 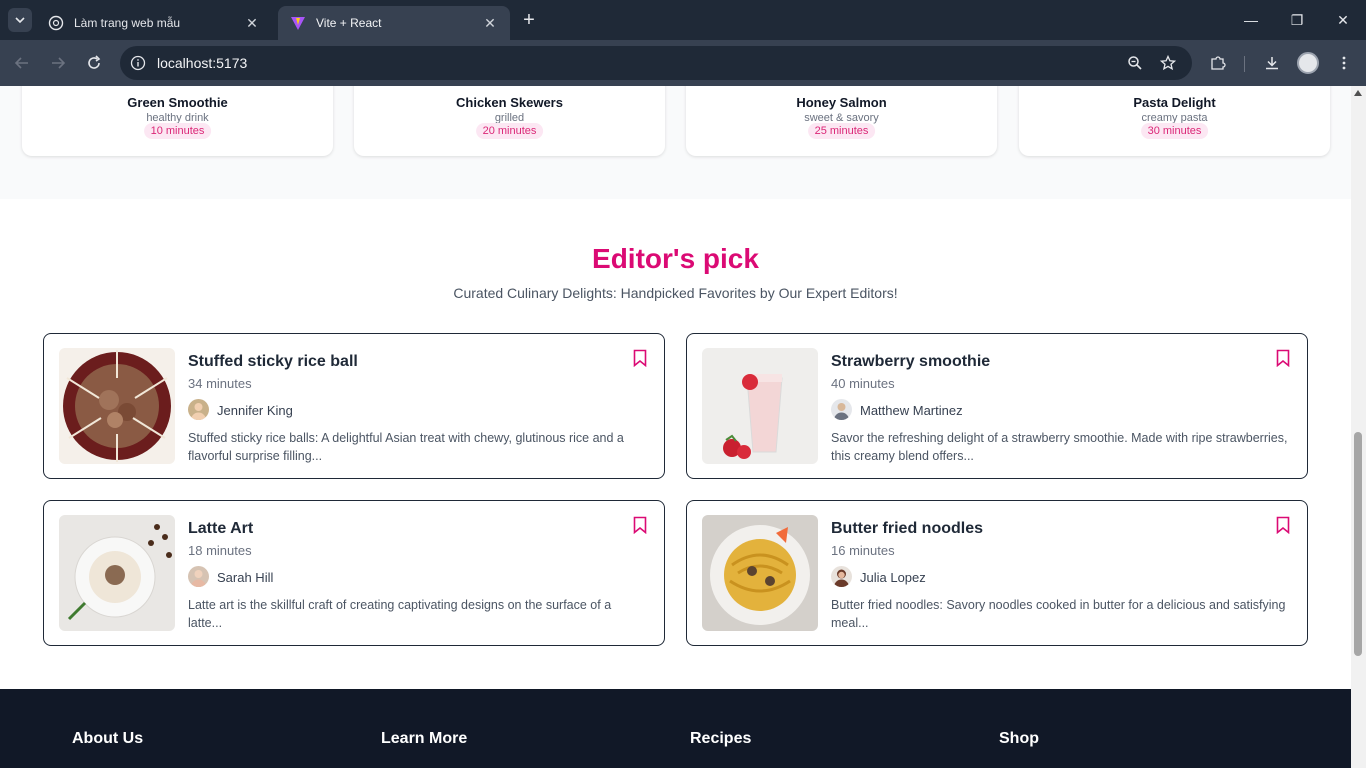 I want to click on tab-title: Làm trang web mẫu, so click(x=127, y=23).